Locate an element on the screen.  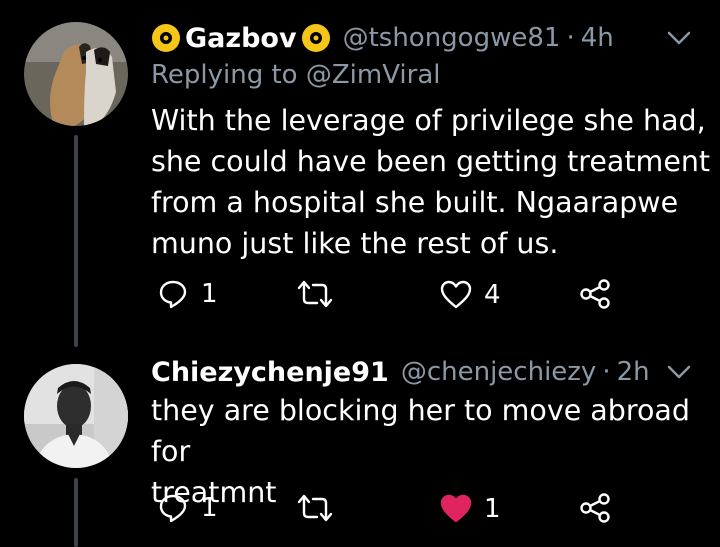
tweet-text-line: they are blocking her to move abroad for is located at coordinates (420, 431).